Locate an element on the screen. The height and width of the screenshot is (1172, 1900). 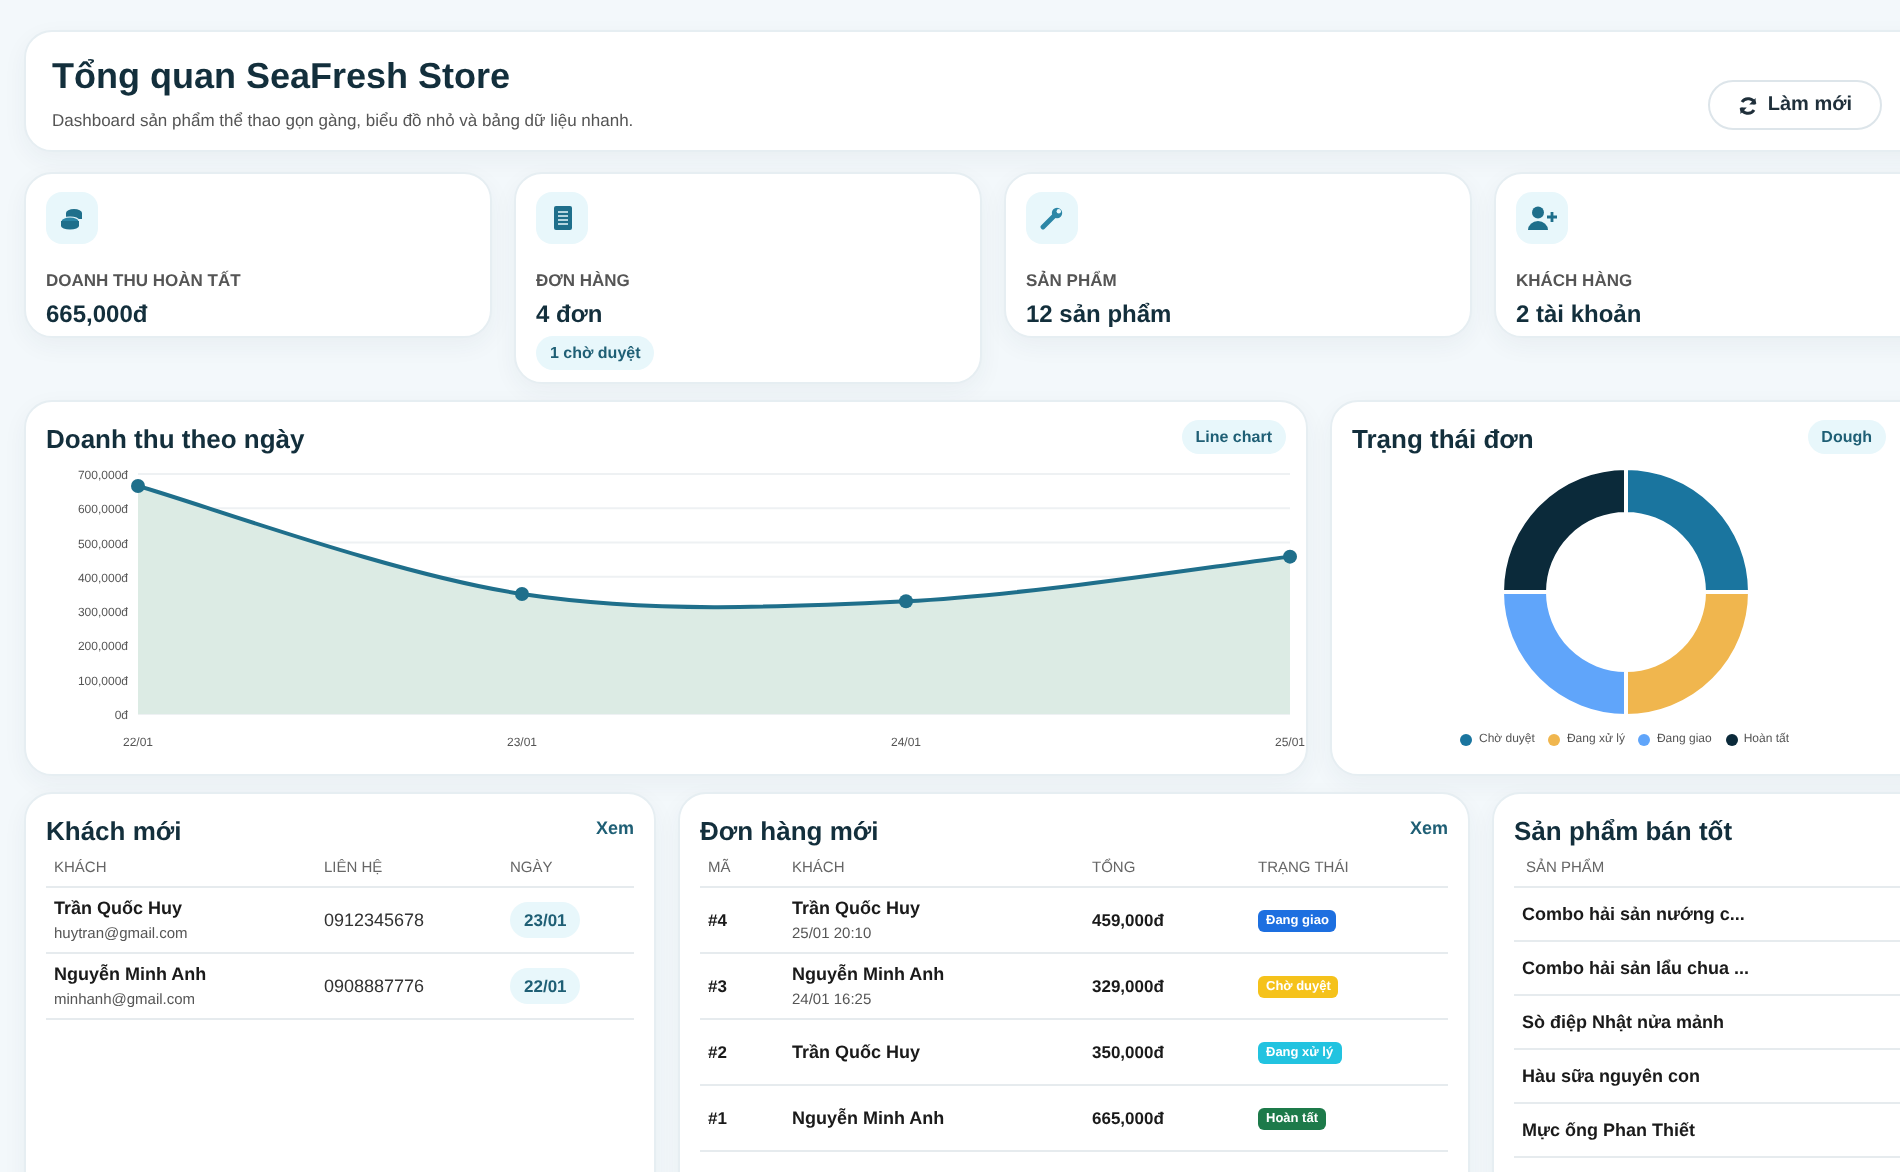
order-total: 459,000đ is located at coordinates (1129, 920).